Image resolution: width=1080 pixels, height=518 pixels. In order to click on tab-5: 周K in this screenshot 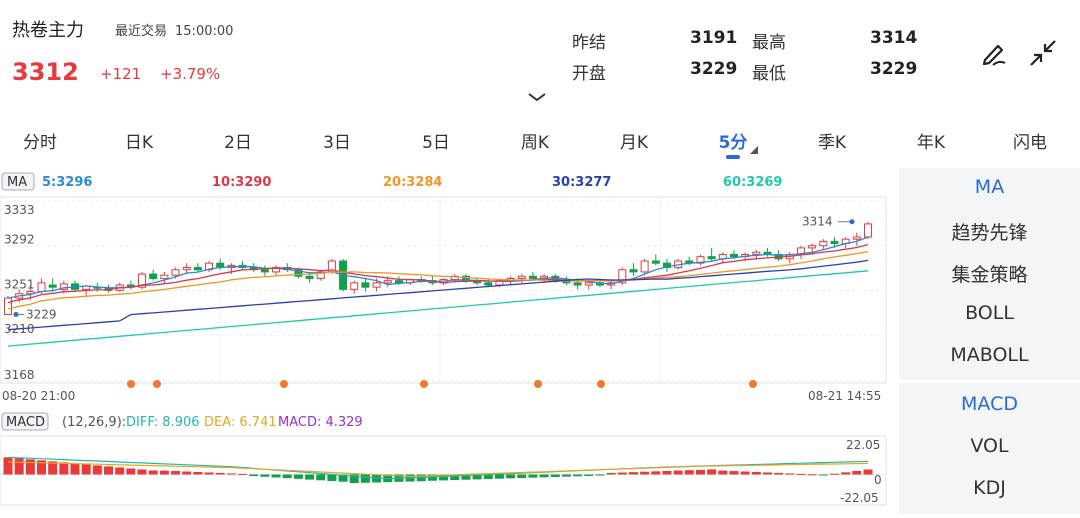, I will do `click(535, 140)`.